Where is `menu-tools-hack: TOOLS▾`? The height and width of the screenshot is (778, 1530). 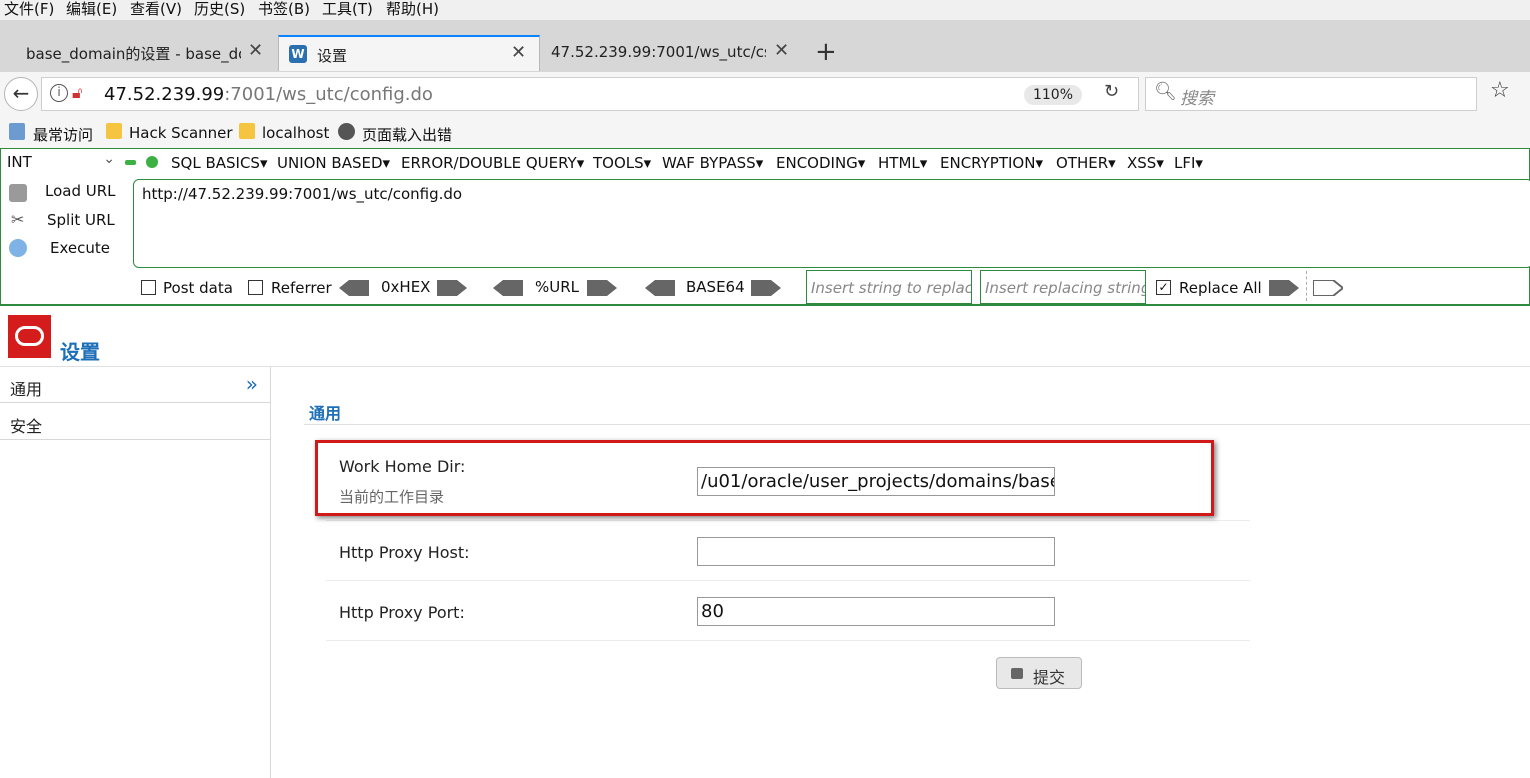 menu-tools-hack: TOOLS▾ is located at coordinates (622, 163).